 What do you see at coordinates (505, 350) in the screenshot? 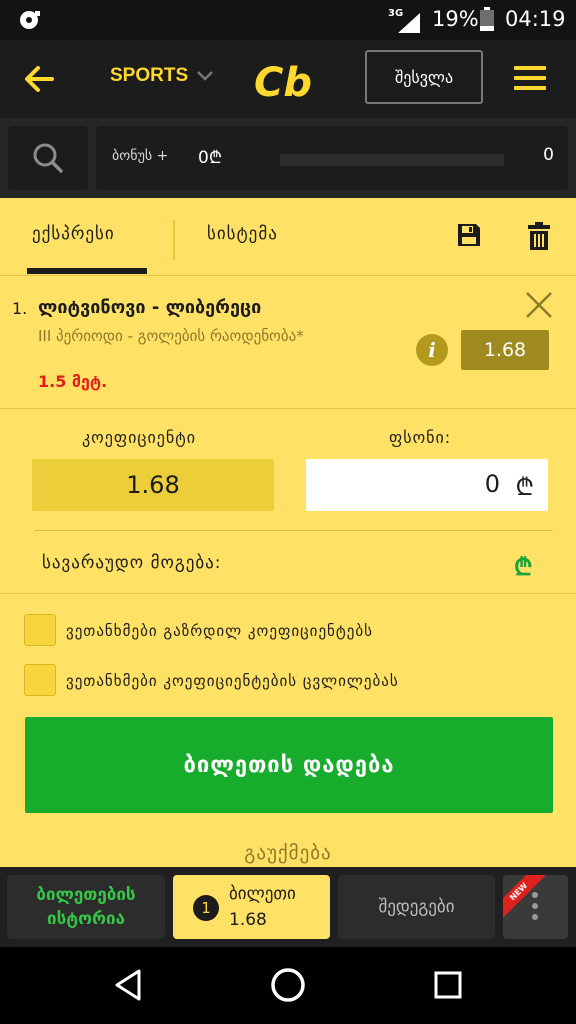
I see `bet-odd: 1.68` at bounding box center [505, 350].